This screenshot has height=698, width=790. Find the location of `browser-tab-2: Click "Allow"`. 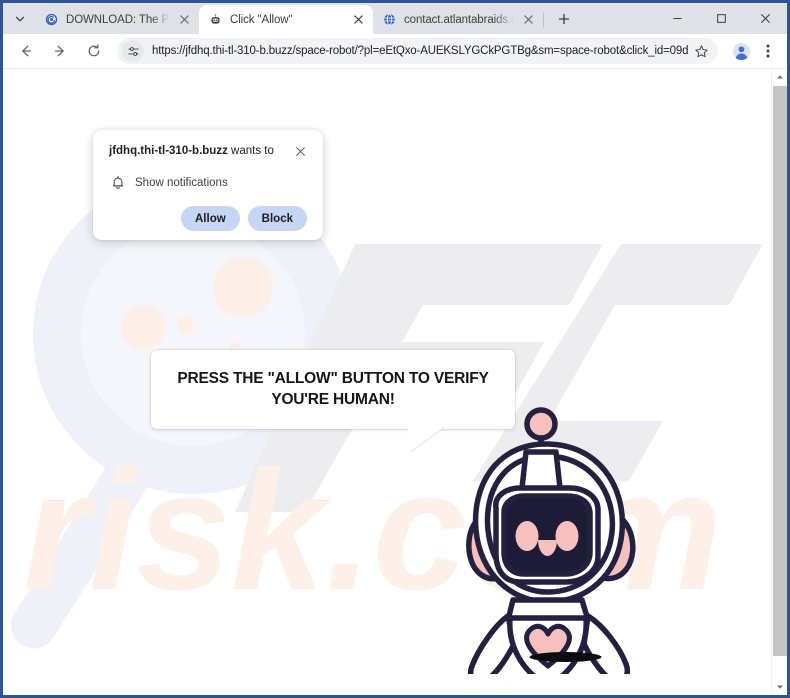

browser-tab-2: Click "Allow" is located at coordinates (286, 19).